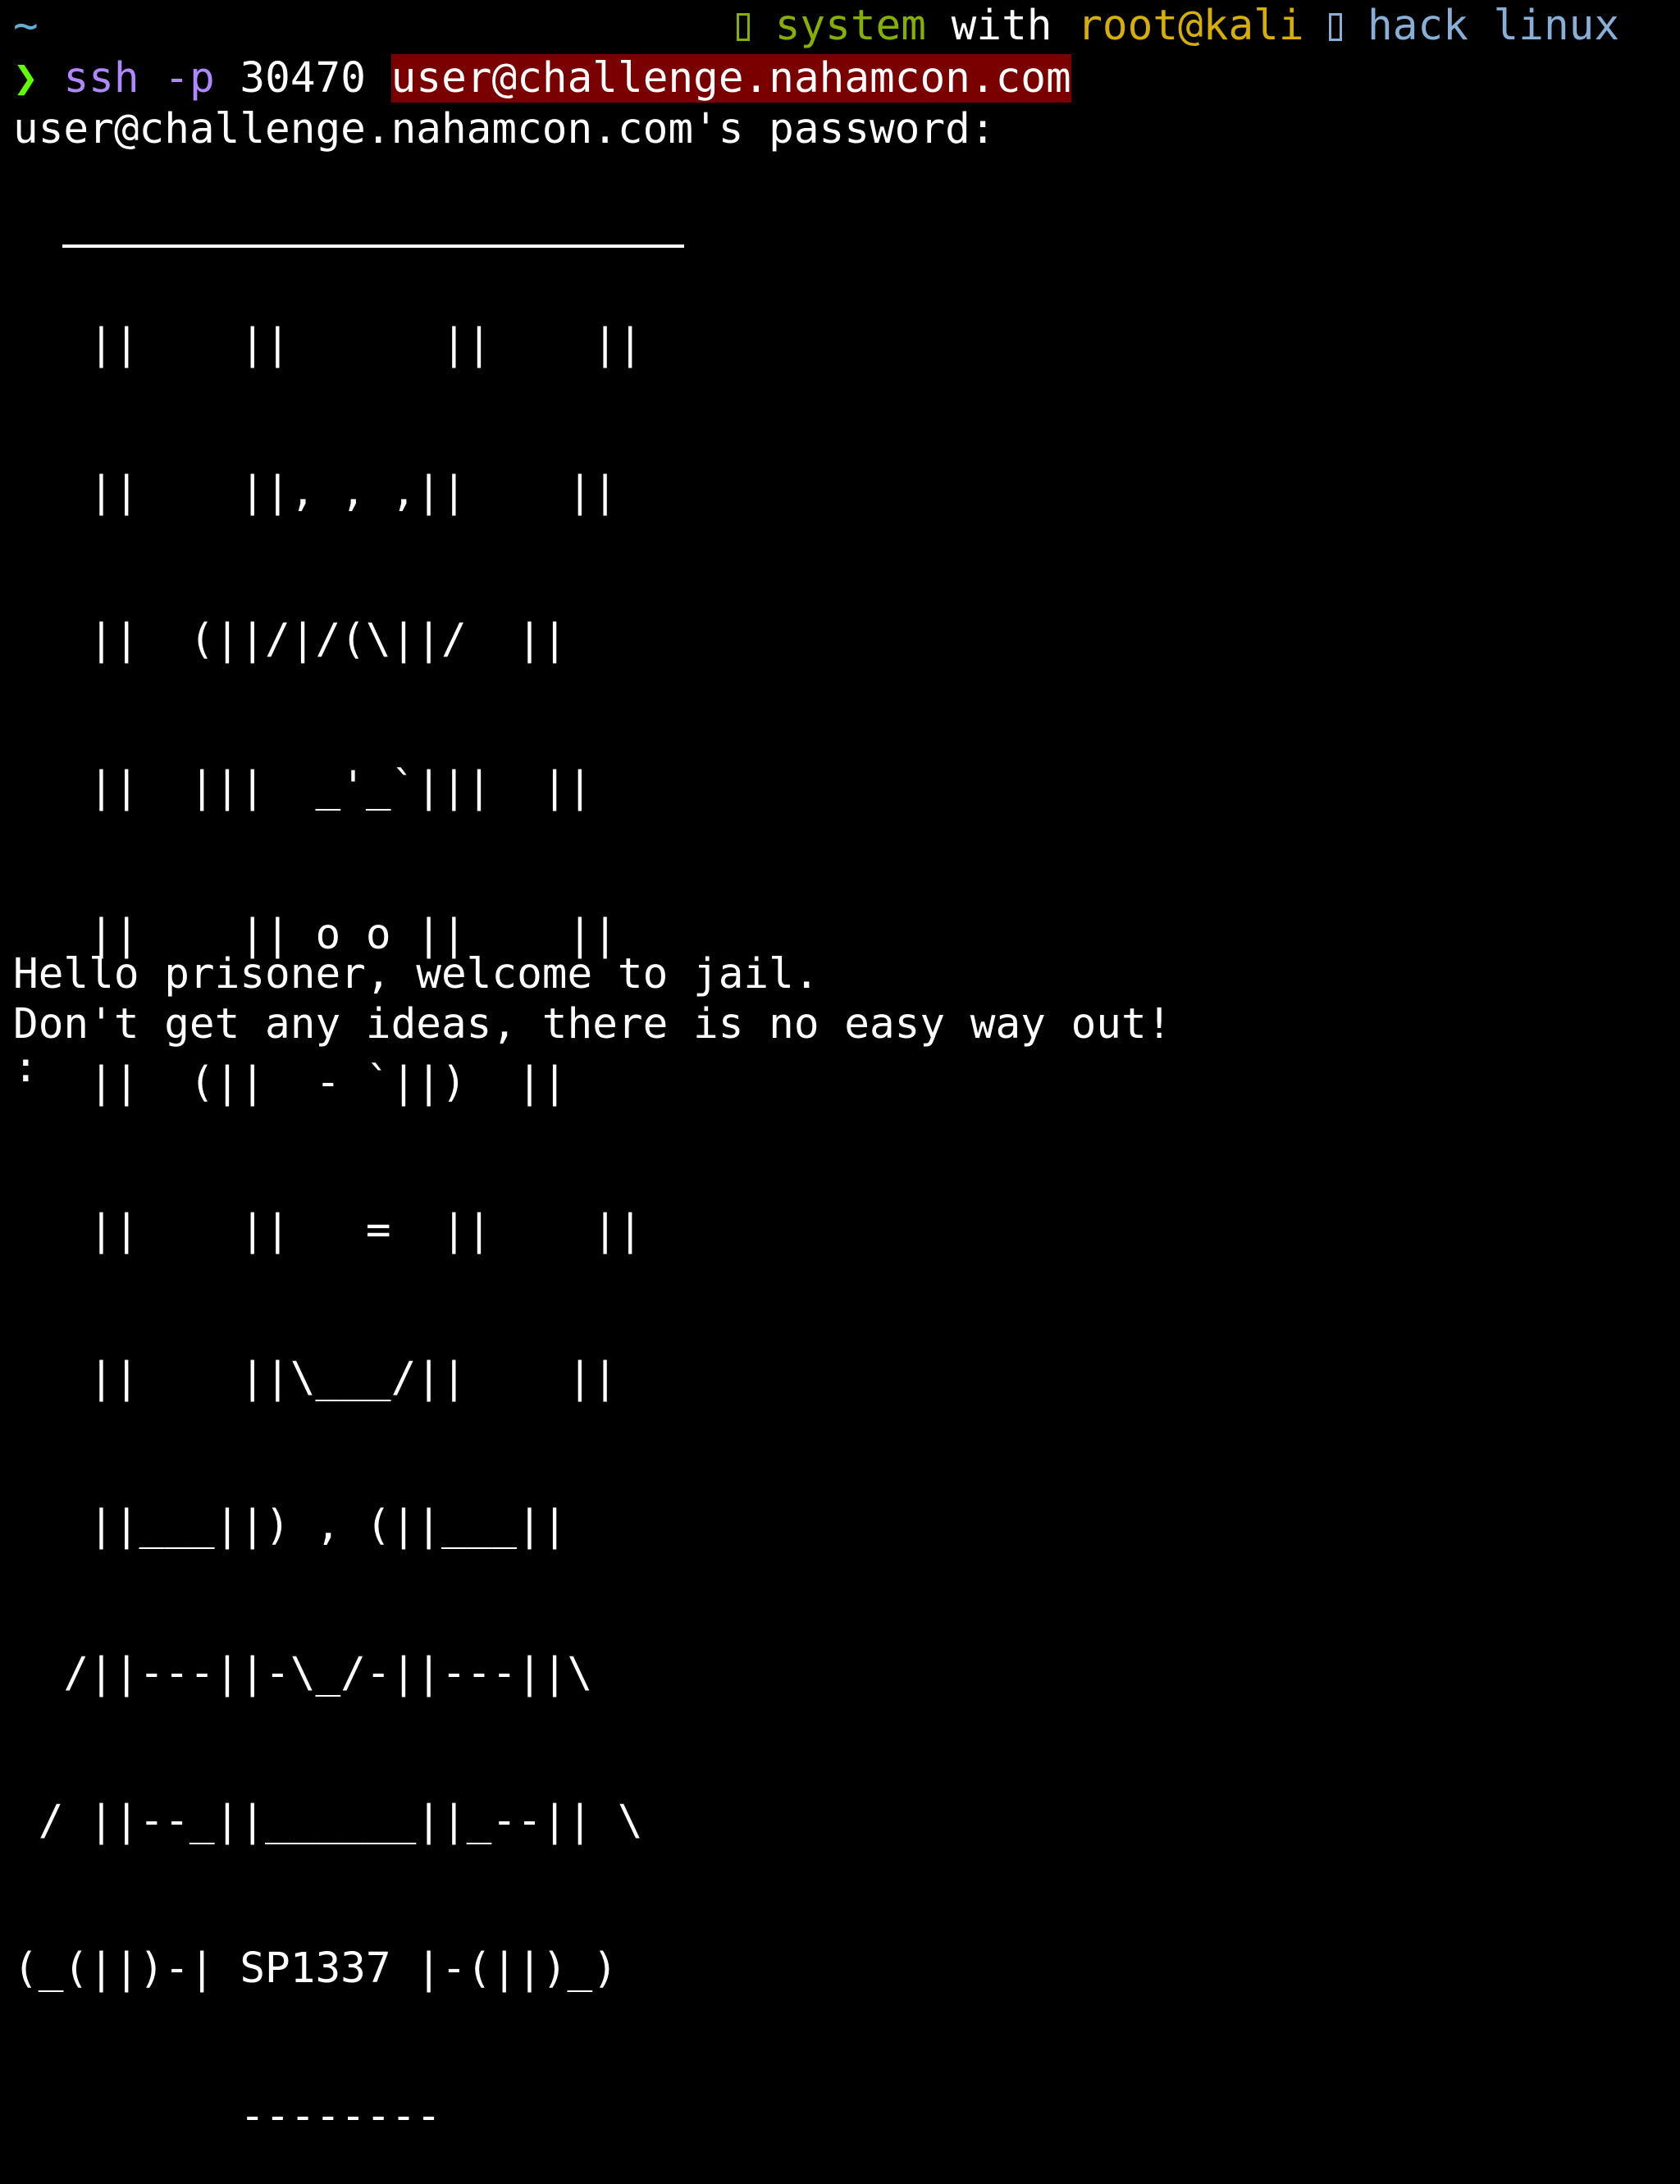 The height and width of the screenshot is (2184, 1680). What do you see at coordinates (190, 78) in the screenshot?
I see `command-flag: -p` at bounding box center [190, 78].